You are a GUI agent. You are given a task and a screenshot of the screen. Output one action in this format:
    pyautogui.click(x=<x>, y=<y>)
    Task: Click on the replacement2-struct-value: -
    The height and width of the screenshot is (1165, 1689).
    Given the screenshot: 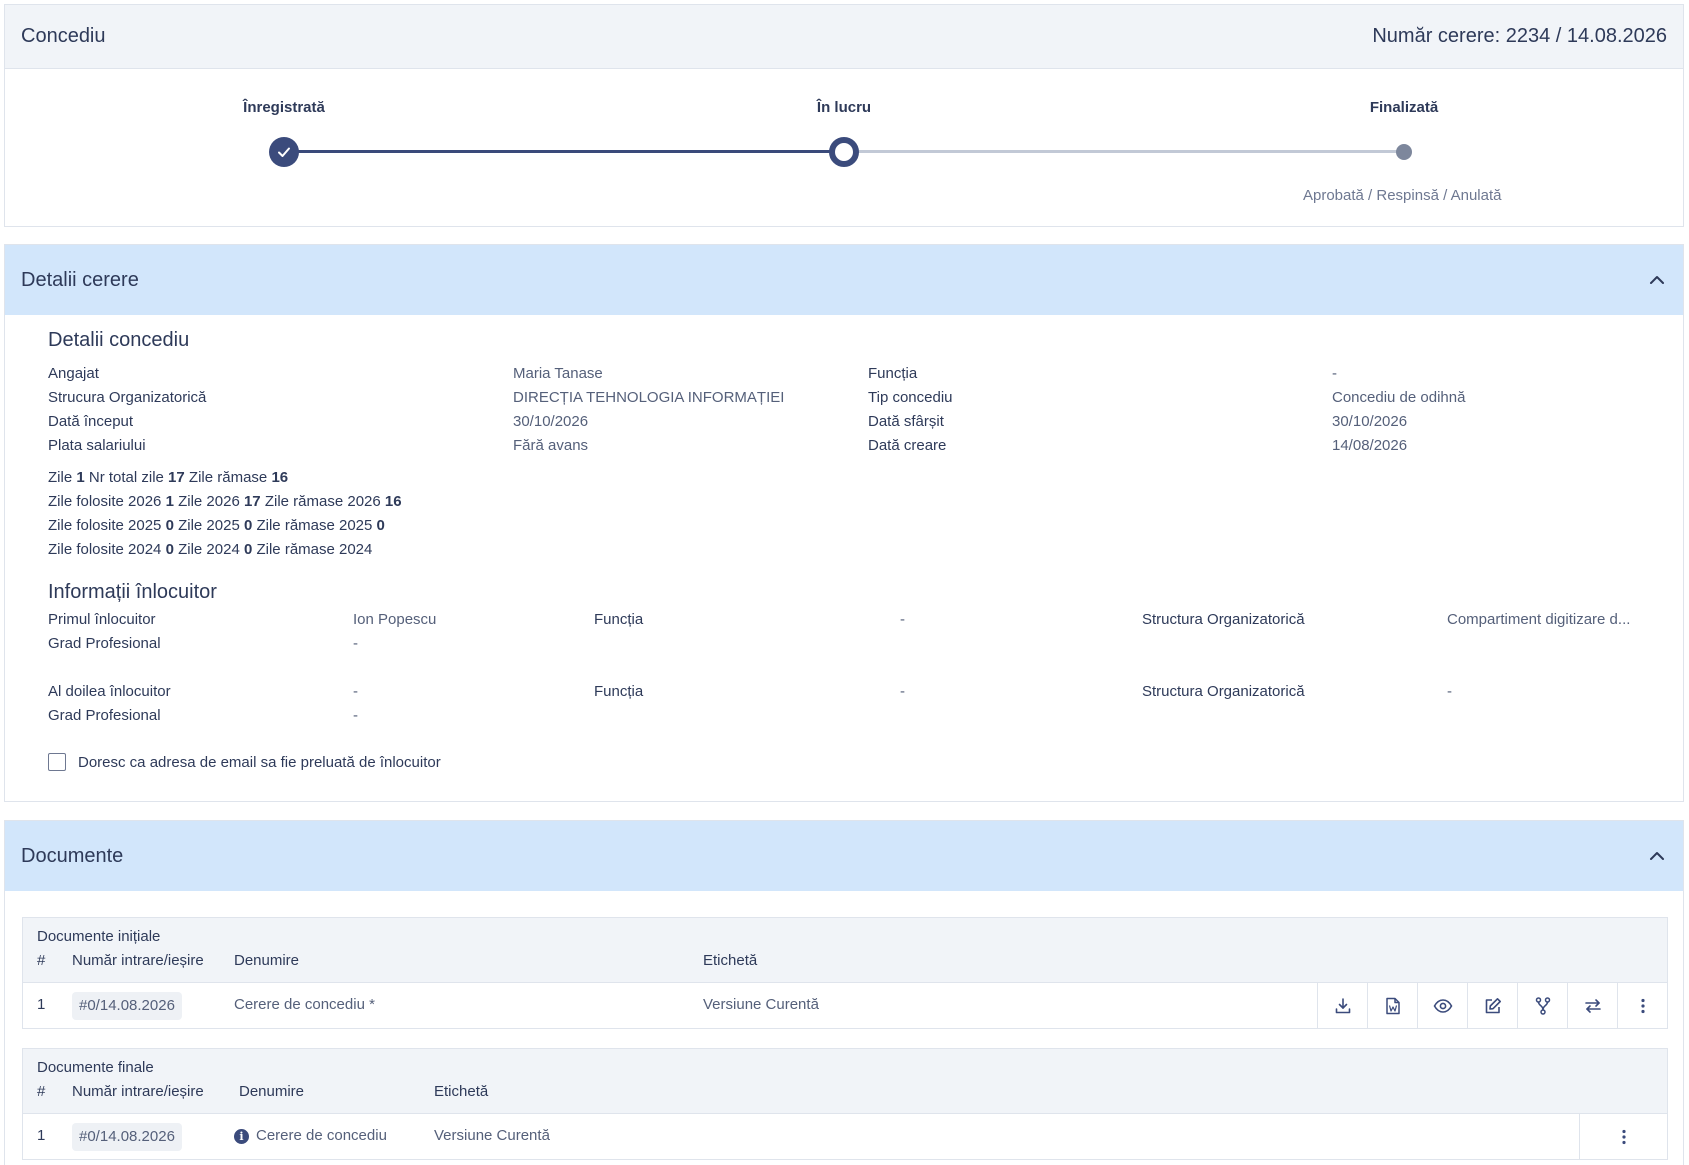 What is the action you would take?
    pyautogui.click(x=1449, y=691)
    